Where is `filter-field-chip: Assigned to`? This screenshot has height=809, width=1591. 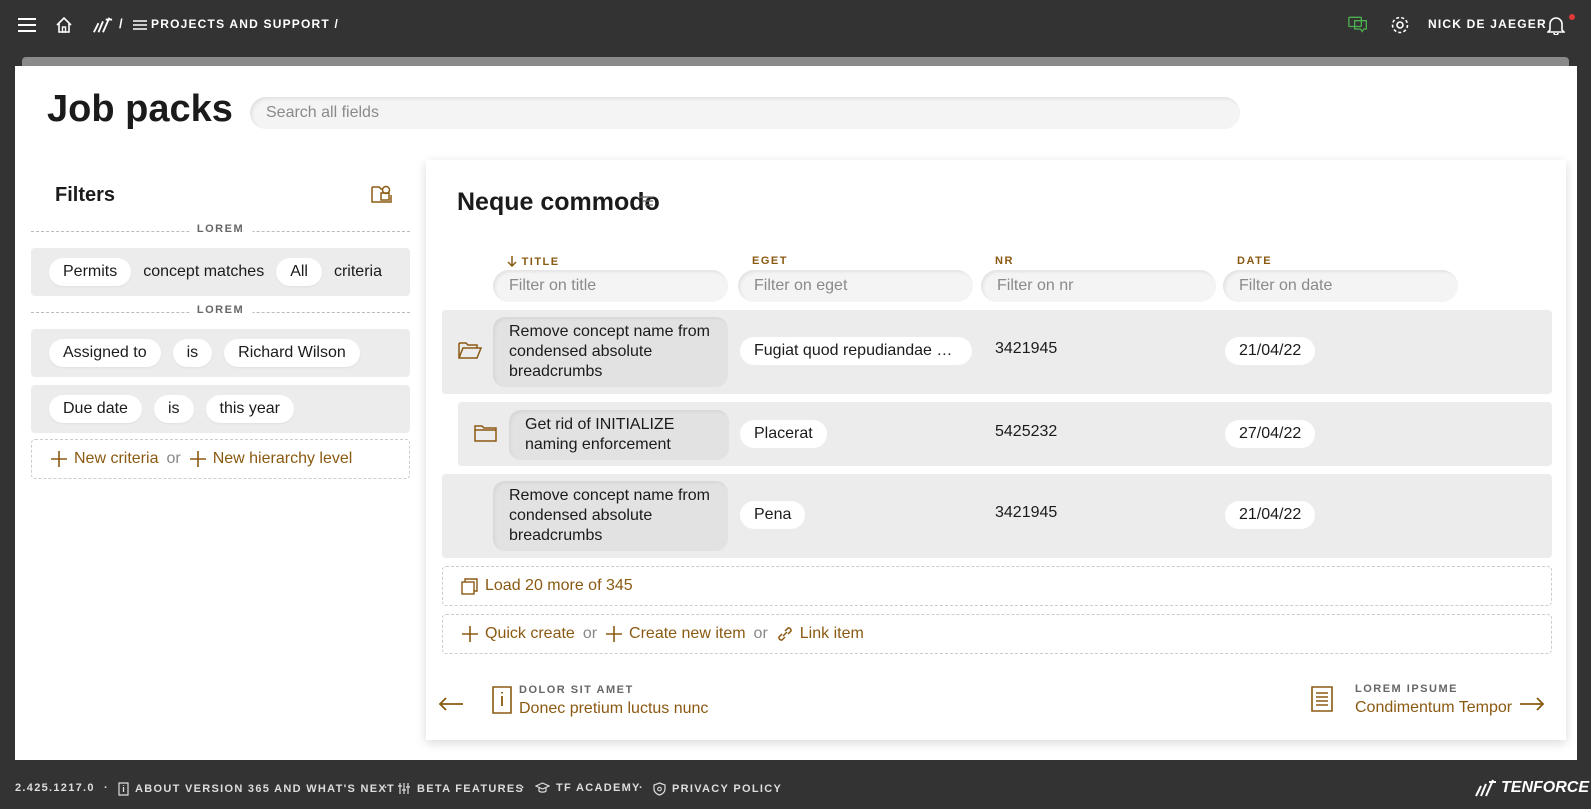 filter-field-chip: Assigned to is located at coordinates (105, 353).